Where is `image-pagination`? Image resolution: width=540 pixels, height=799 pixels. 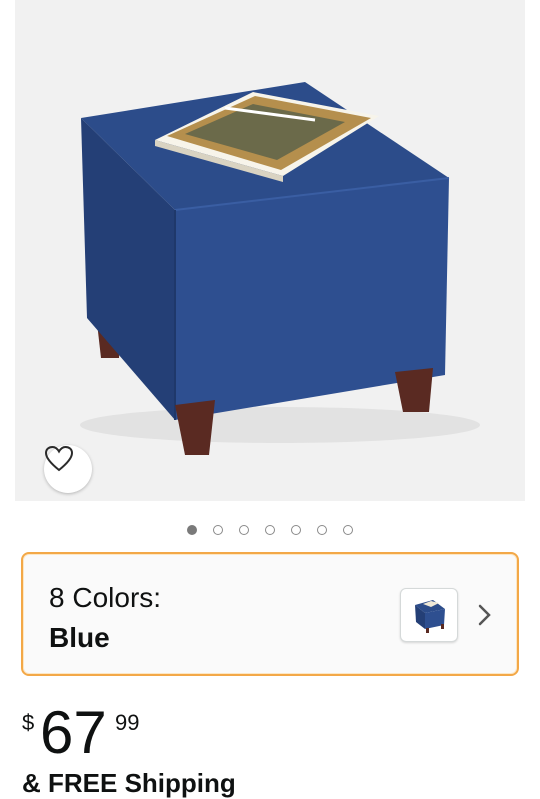
image-pagination is located at coordinates (270, 530).